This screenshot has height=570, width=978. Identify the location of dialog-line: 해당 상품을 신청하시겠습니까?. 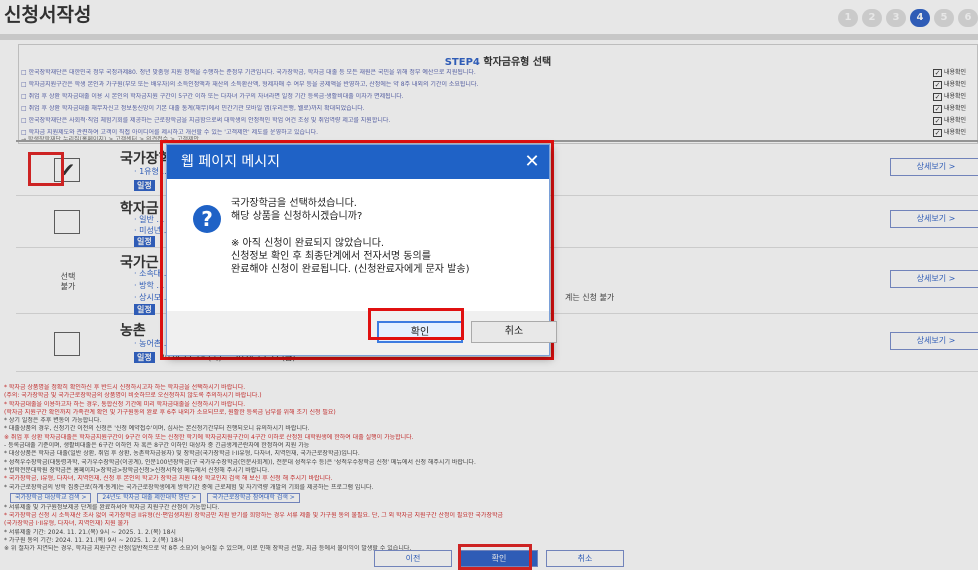
(297, 216).